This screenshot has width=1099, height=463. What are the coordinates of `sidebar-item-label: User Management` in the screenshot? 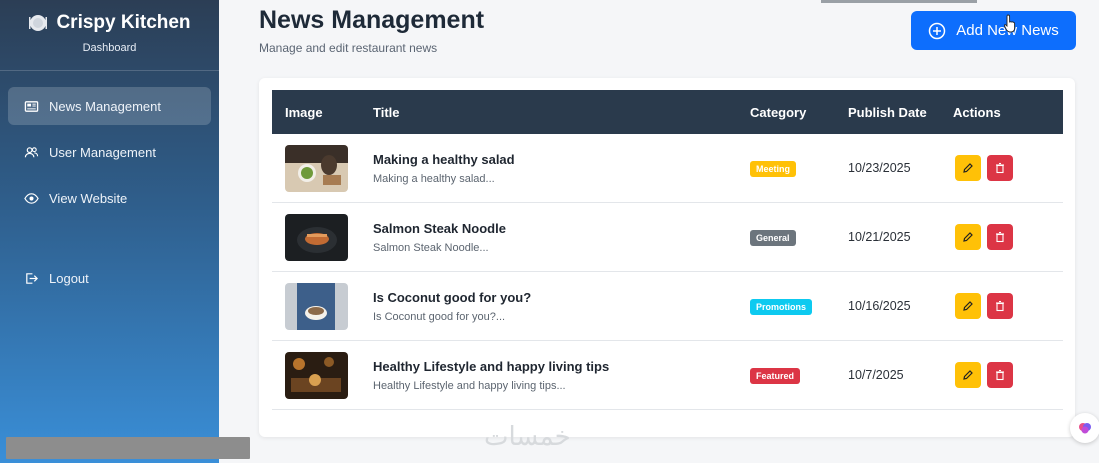 It's located at (102, 152).